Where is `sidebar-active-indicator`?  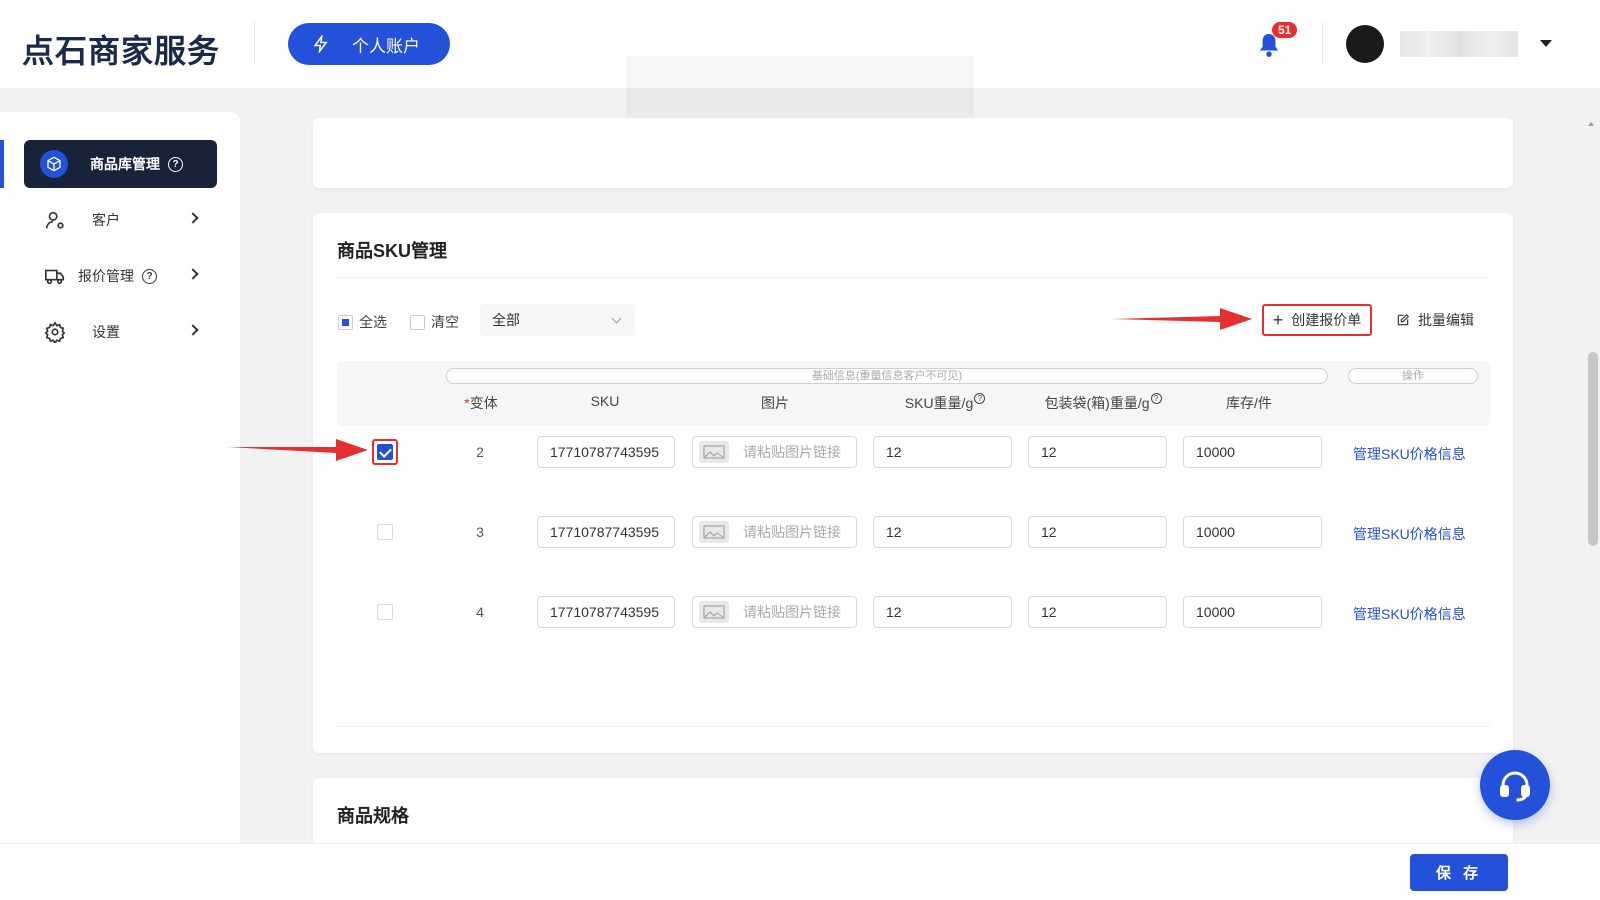 sidebar-active-indicator is located at coordinates (2, 164).